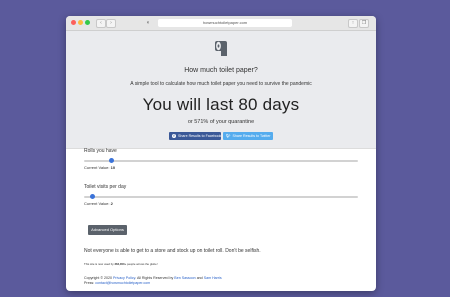 The width and height of the screenshot is (450, 297). Describe the element at coordinates (251, 136) in the screenshot. I see `share-twitter-label: Share Results to Twitter` at that location.